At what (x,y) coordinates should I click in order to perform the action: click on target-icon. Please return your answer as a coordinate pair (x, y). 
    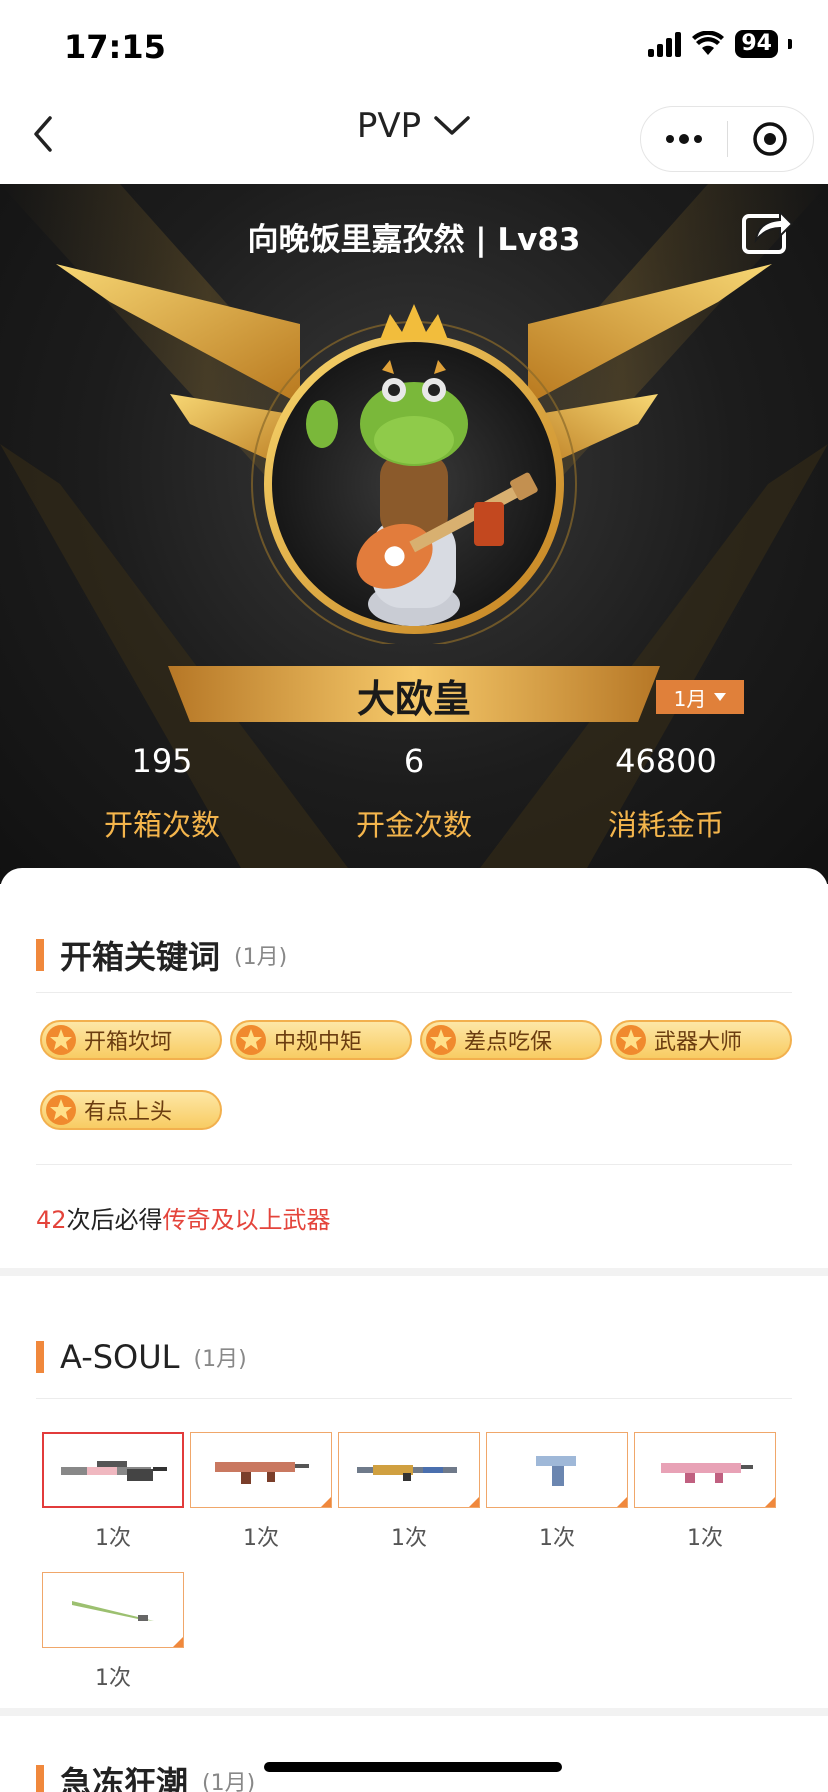
    Looking at the image, I should click on (770, 139).